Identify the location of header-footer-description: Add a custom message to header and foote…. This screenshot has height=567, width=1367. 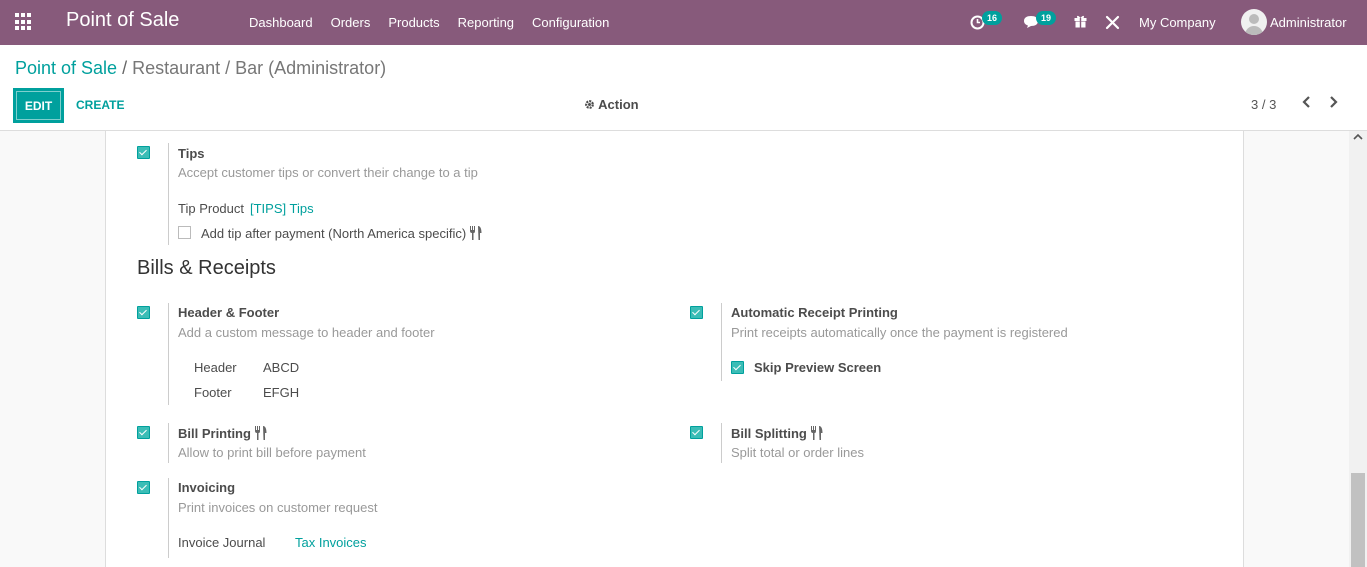
(306, 332).